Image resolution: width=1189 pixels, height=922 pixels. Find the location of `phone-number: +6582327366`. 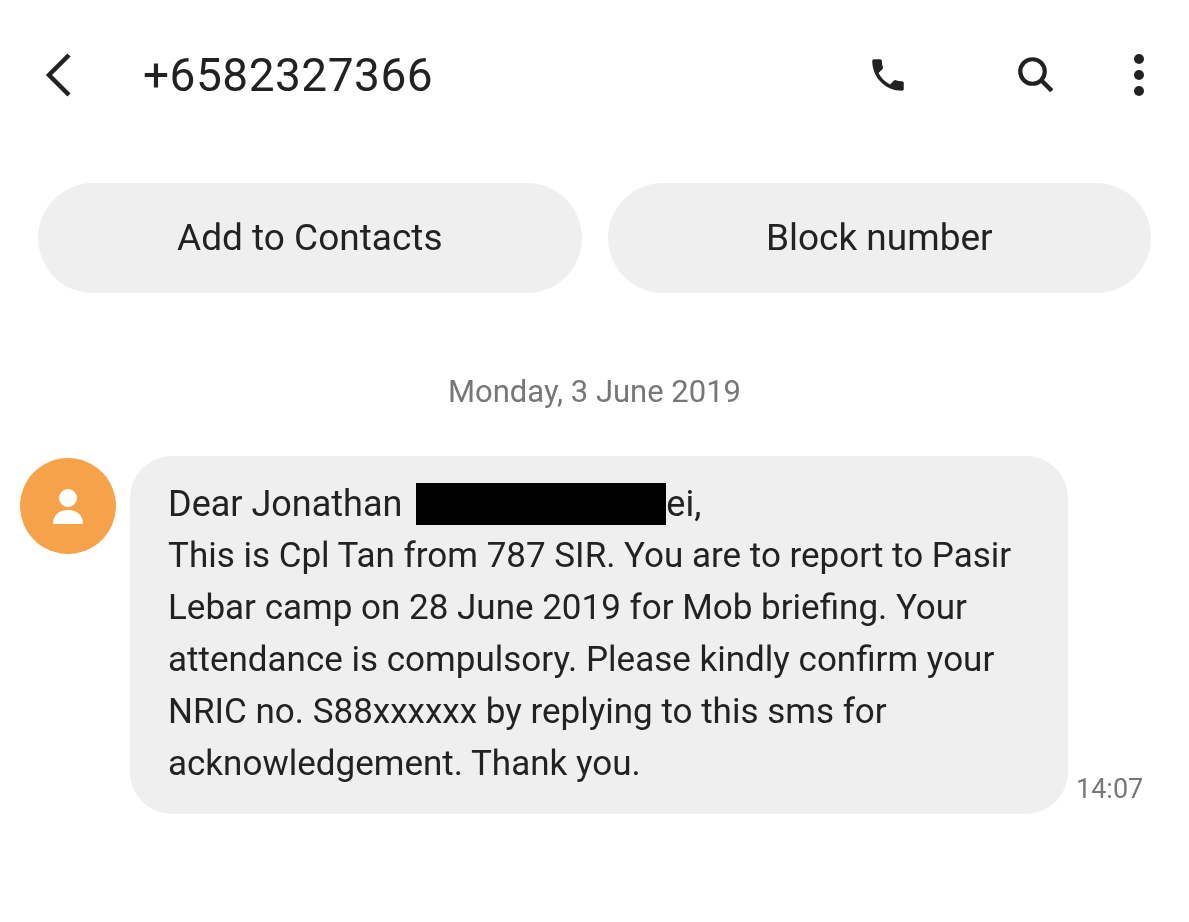

phone-number: +6582327366 is located at coordinates (288, 75).